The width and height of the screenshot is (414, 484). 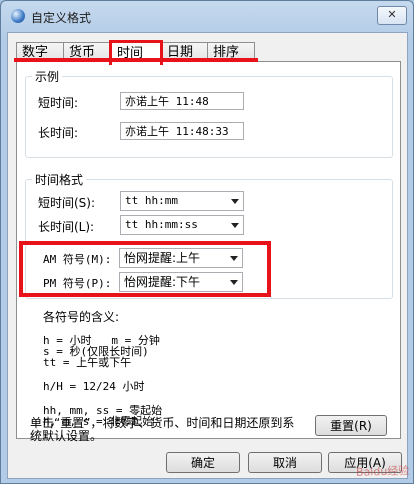 What do you see at coordinates (94, 386) in the screenshot?
I see `legend-line: h/H = 12/24 小时` at bounding box center [94, 386].